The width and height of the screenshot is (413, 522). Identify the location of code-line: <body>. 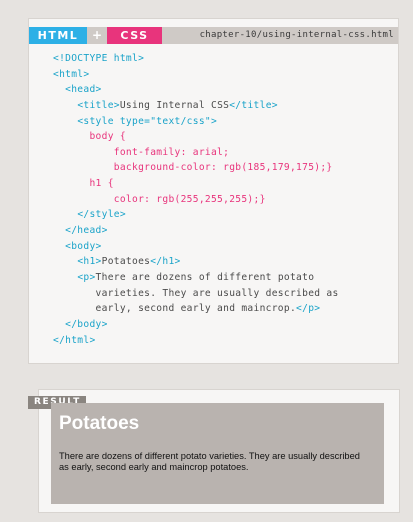
(223, 247).